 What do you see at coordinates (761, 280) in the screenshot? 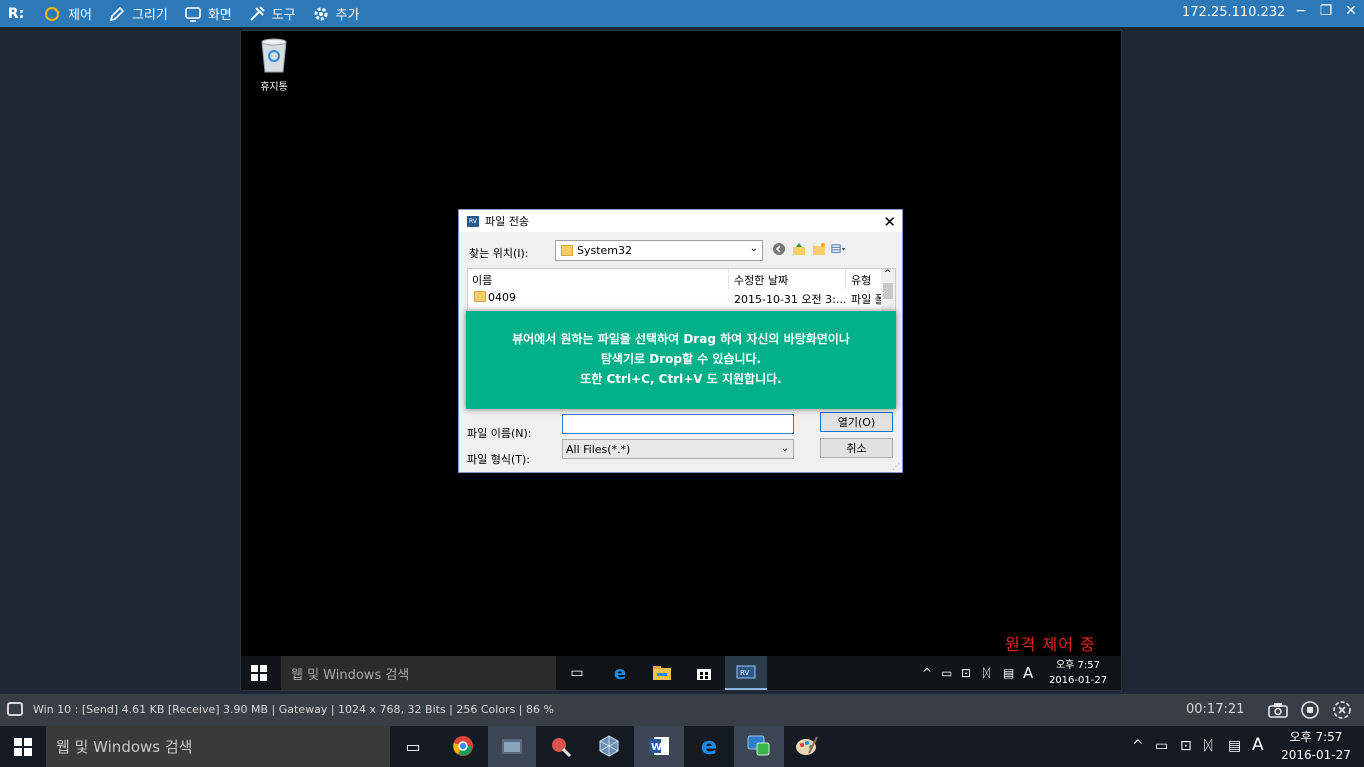
I see `column-modified: 수정한 날짜` at bounding box center [761, 280].